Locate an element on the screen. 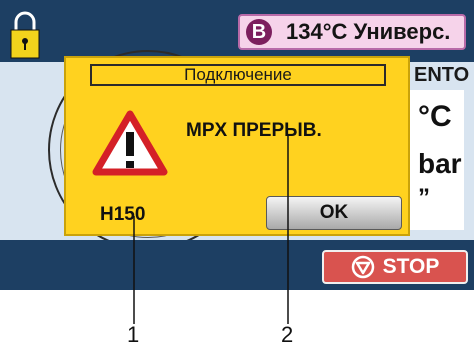 The image size is (474, 348). callout-number-2: 2 is located at coordinates (287, 334).